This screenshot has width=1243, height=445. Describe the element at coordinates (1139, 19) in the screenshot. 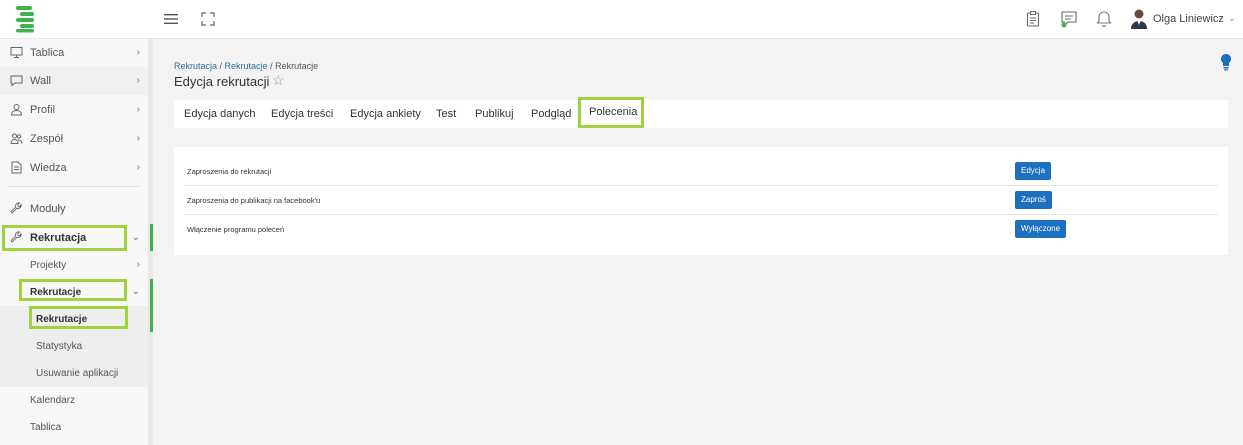

I see `avatar` at that location.